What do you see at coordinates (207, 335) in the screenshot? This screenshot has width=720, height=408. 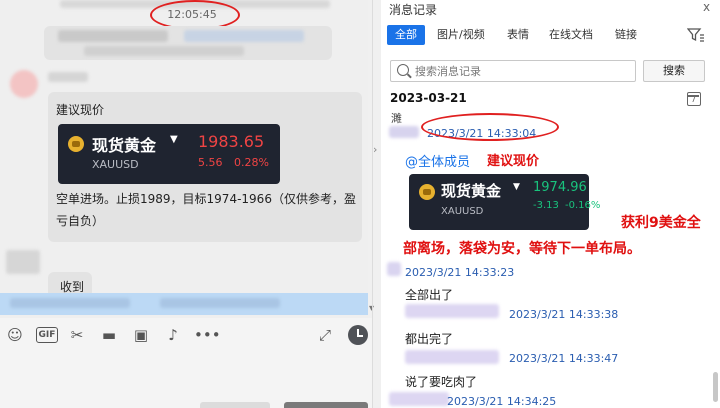 I see `more-icon: •••` at bounding box center [207, 335].